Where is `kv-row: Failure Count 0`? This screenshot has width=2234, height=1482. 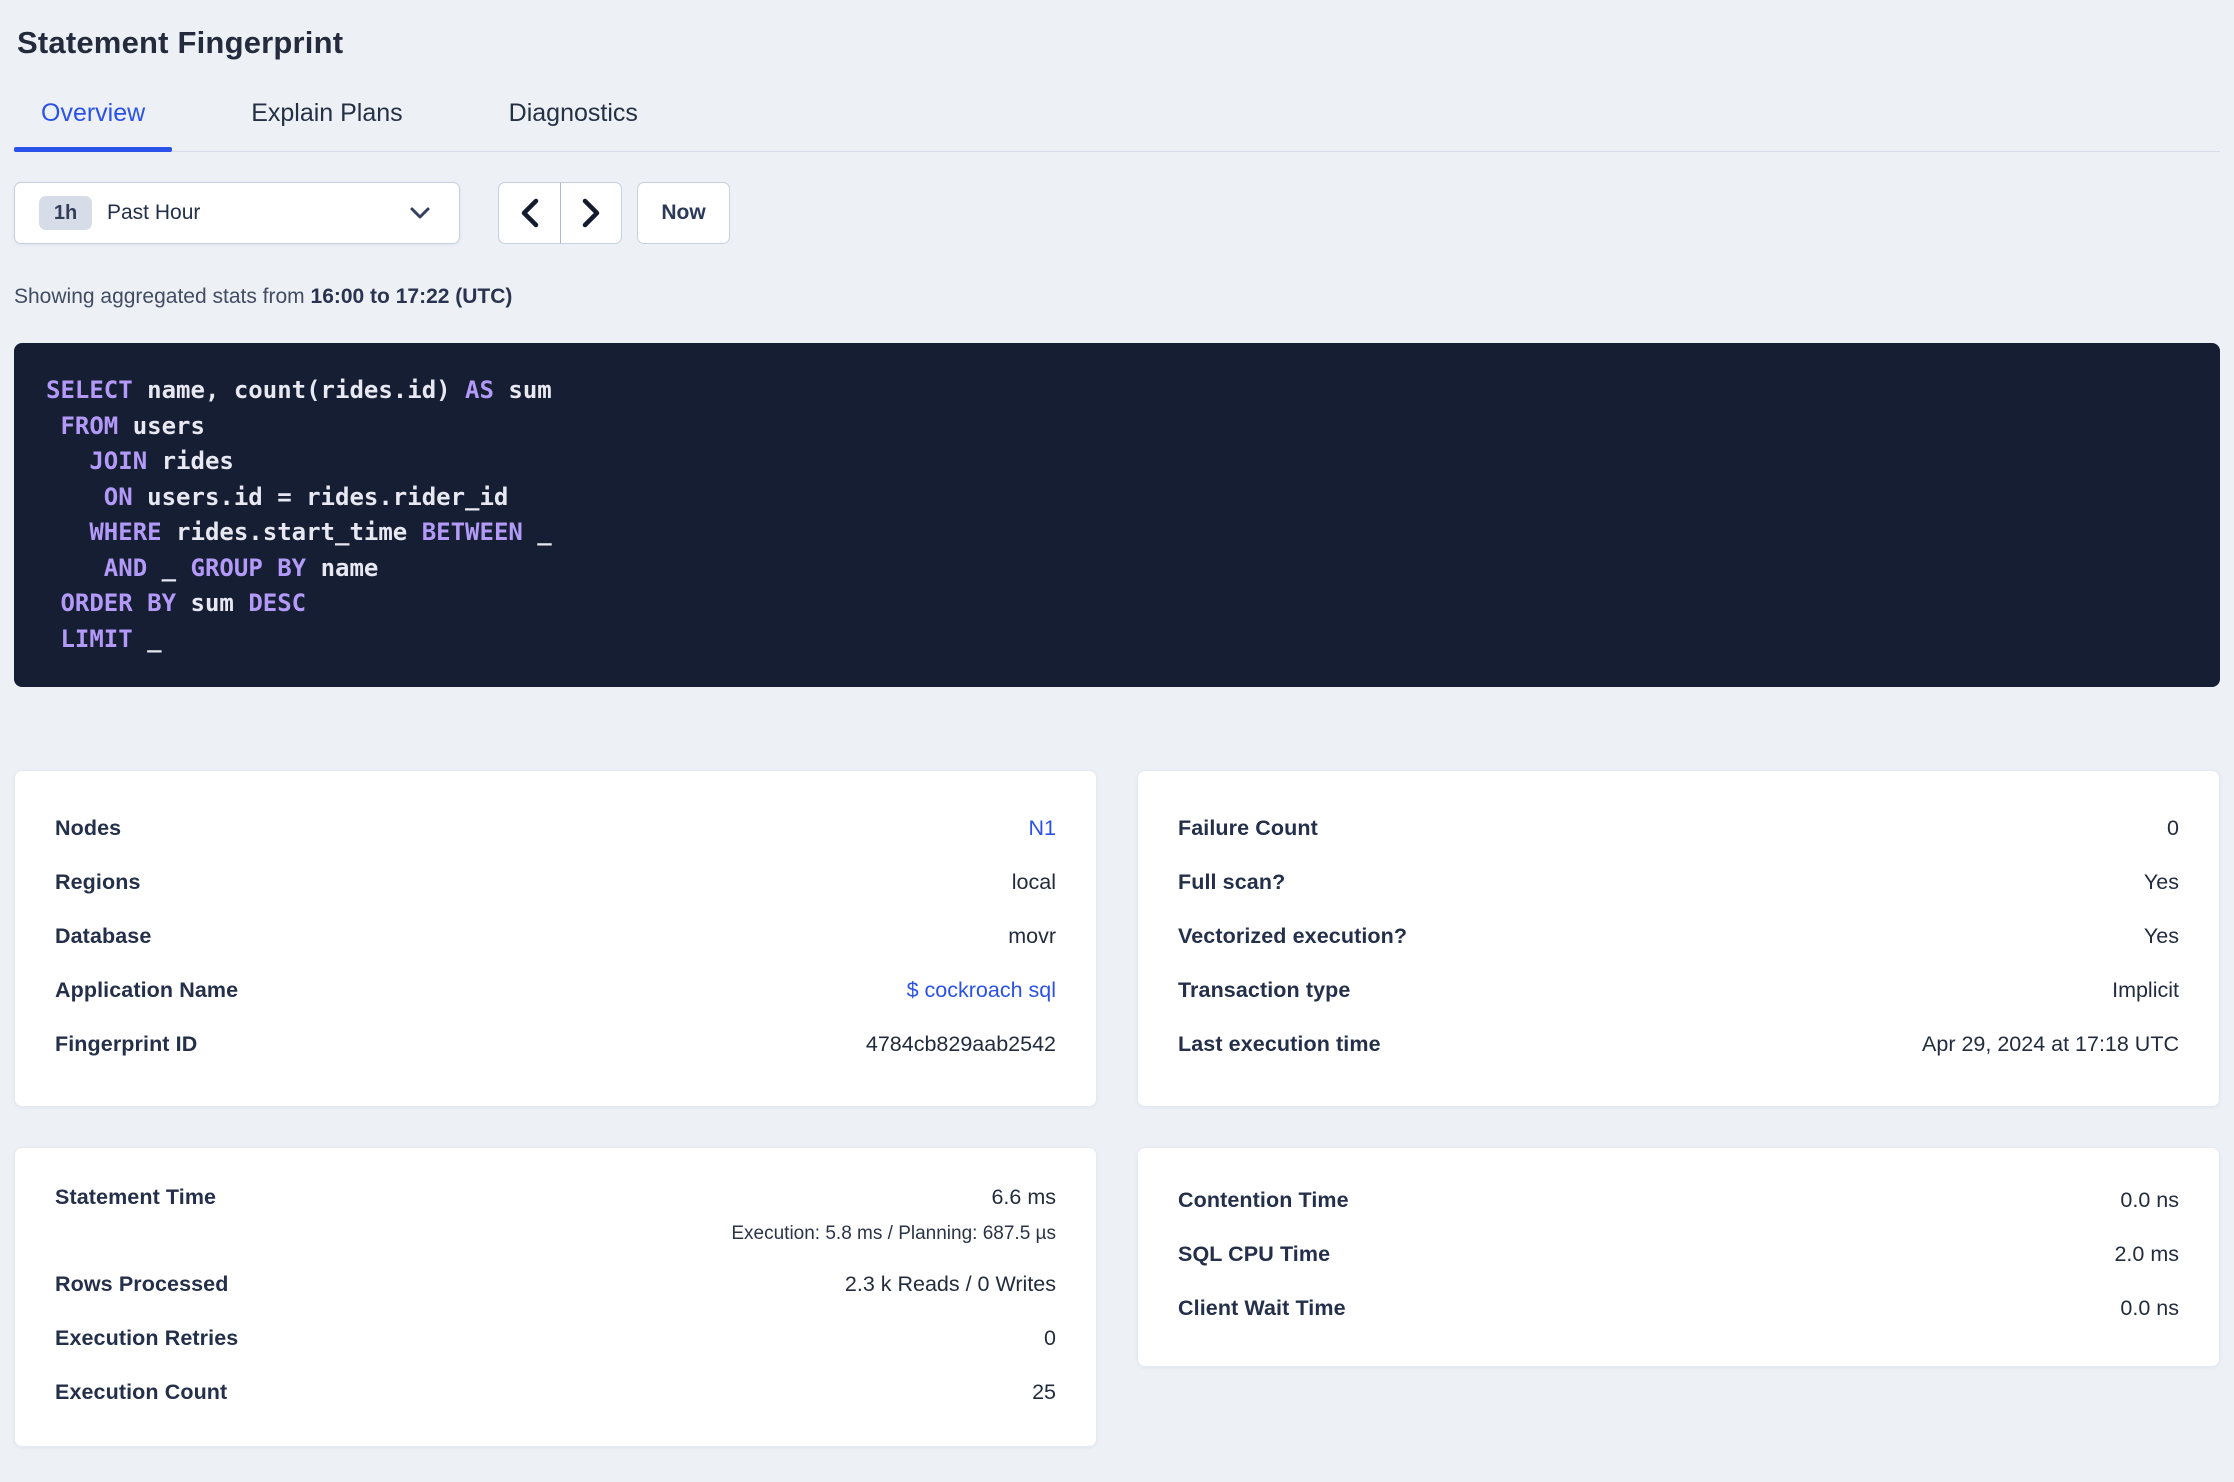 kv-row: Failure Count 0 is located at coordinates (1678, 828).